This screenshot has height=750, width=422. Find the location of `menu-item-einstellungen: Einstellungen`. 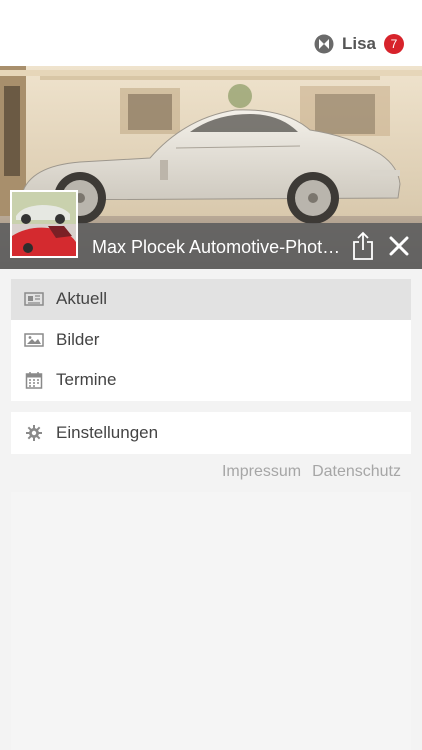

menu-item-einstellungen: Einstellungen is located at coordinates (211, 433).